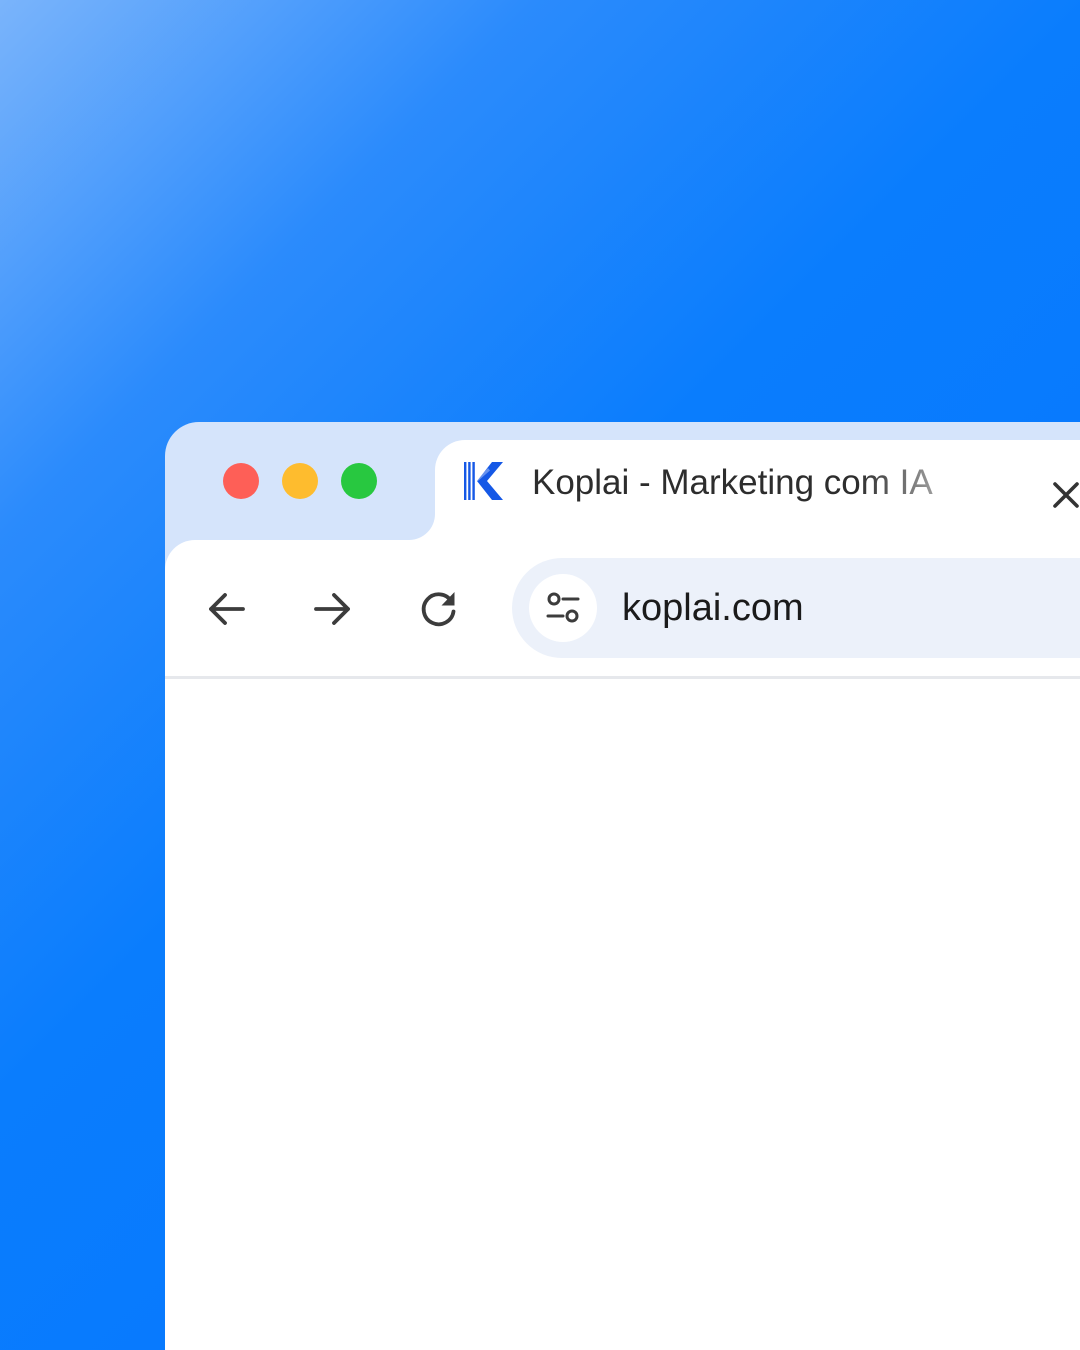 The height and width of the screenshot is (1350, 1080). Describe the element at coordinates (713, 608) in the screenshot. I see `url-text: koplai.com` at that location.